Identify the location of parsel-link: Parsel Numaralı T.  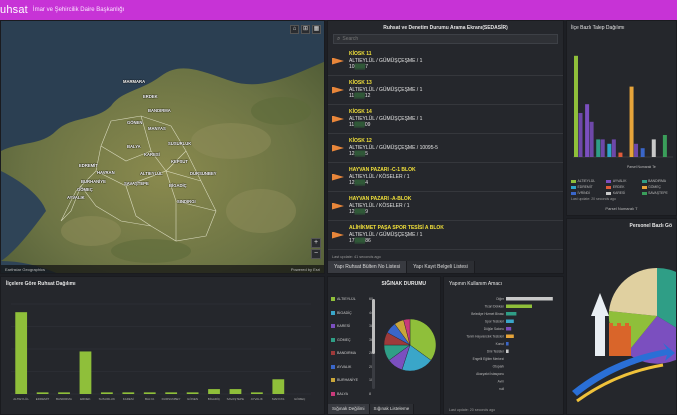
(621, 208).